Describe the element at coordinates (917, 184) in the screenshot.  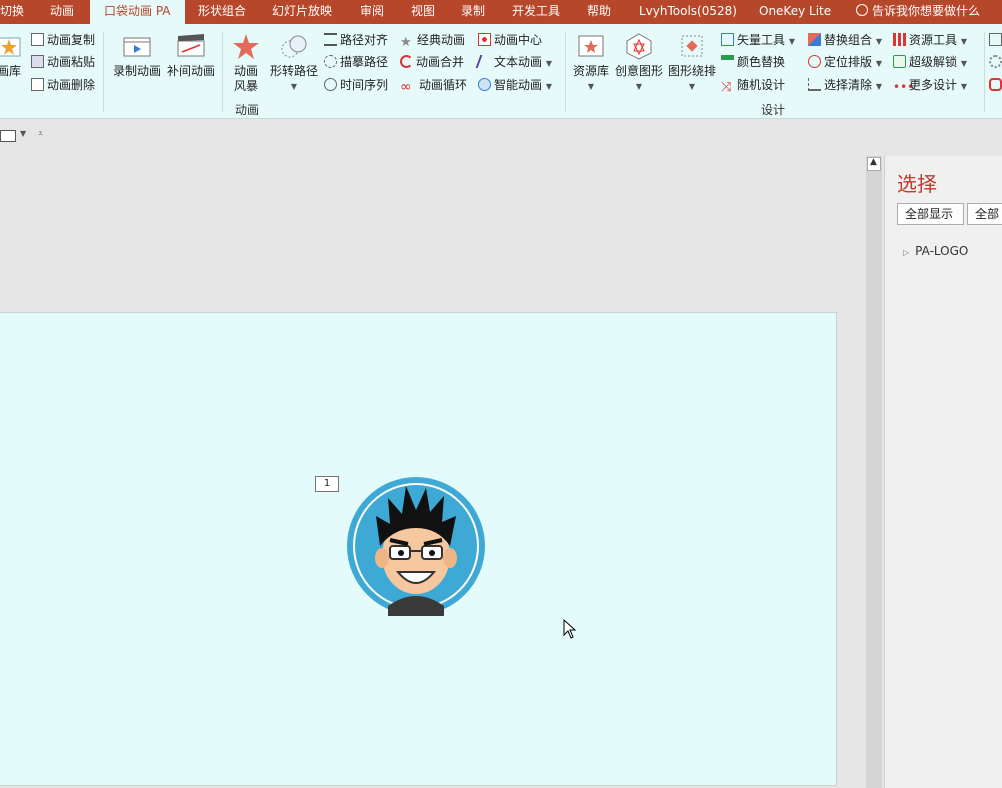
I see `selection-pane-title: 选择` at that location.